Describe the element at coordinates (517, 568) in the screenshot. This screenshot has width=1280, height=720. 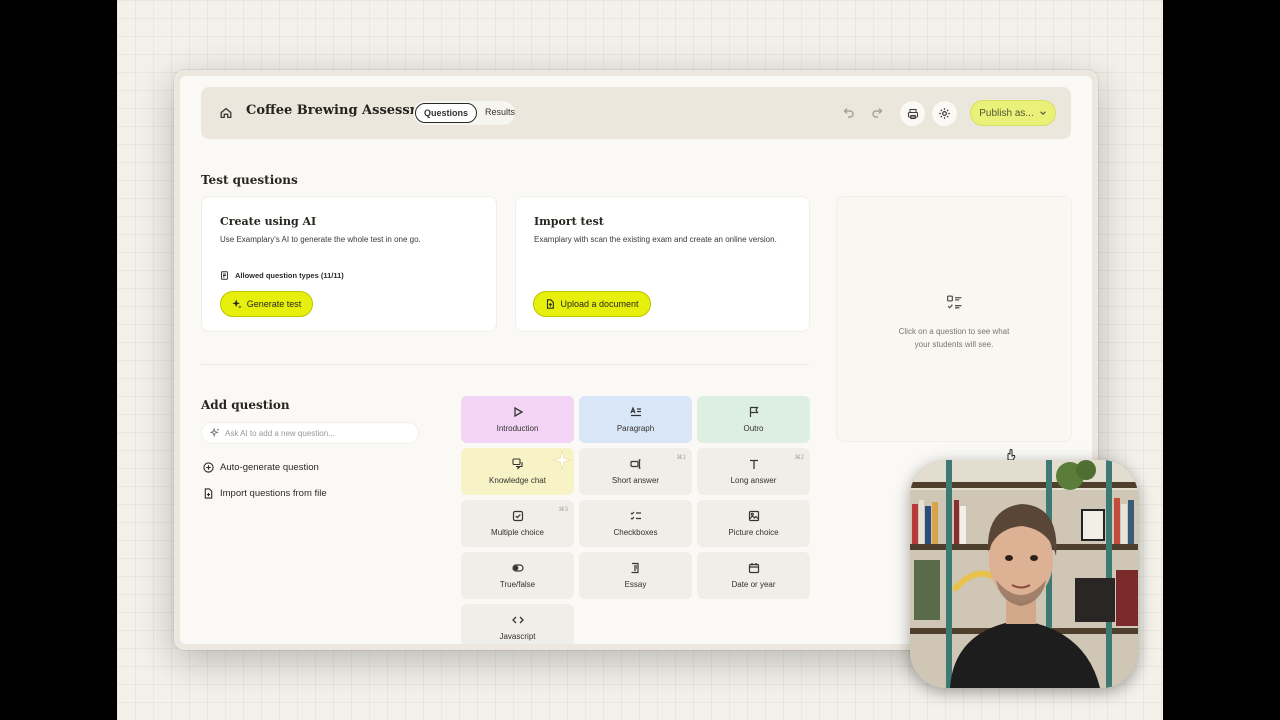
I see `toggle-icon` at that location.